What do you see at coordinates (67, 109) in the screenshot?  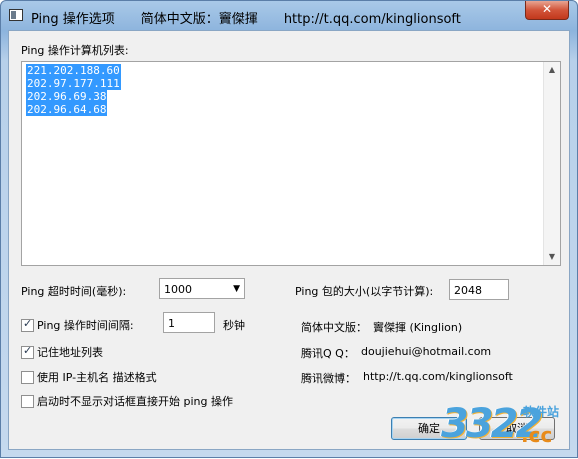 I see `host-entry: 202.96.64.68` at bounding box center [67, 109].